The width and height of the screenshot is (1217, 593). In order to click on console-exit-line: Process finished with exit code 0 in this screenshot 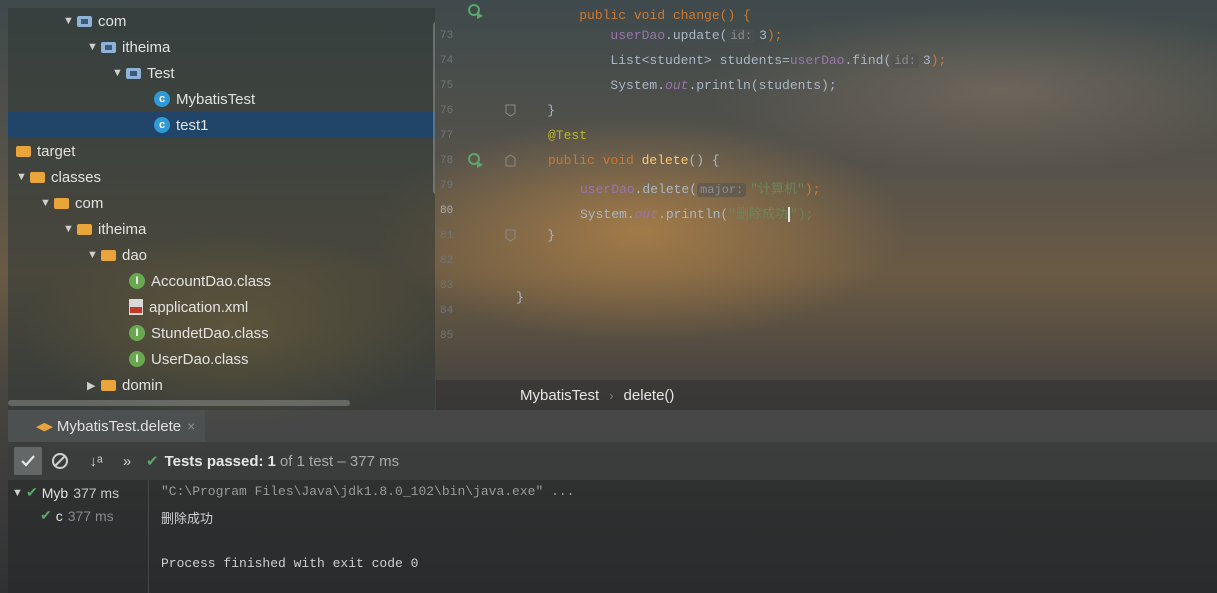, I will do `click(290, 563)`.